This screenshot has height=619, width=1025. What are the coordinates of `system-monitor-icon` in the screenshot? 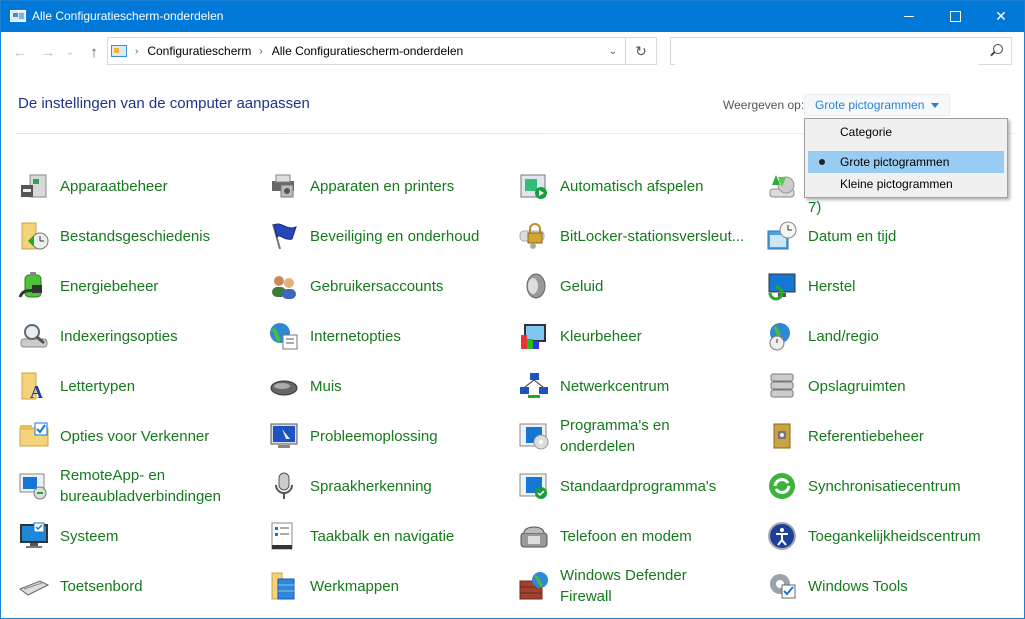 It's located at (34, 536).